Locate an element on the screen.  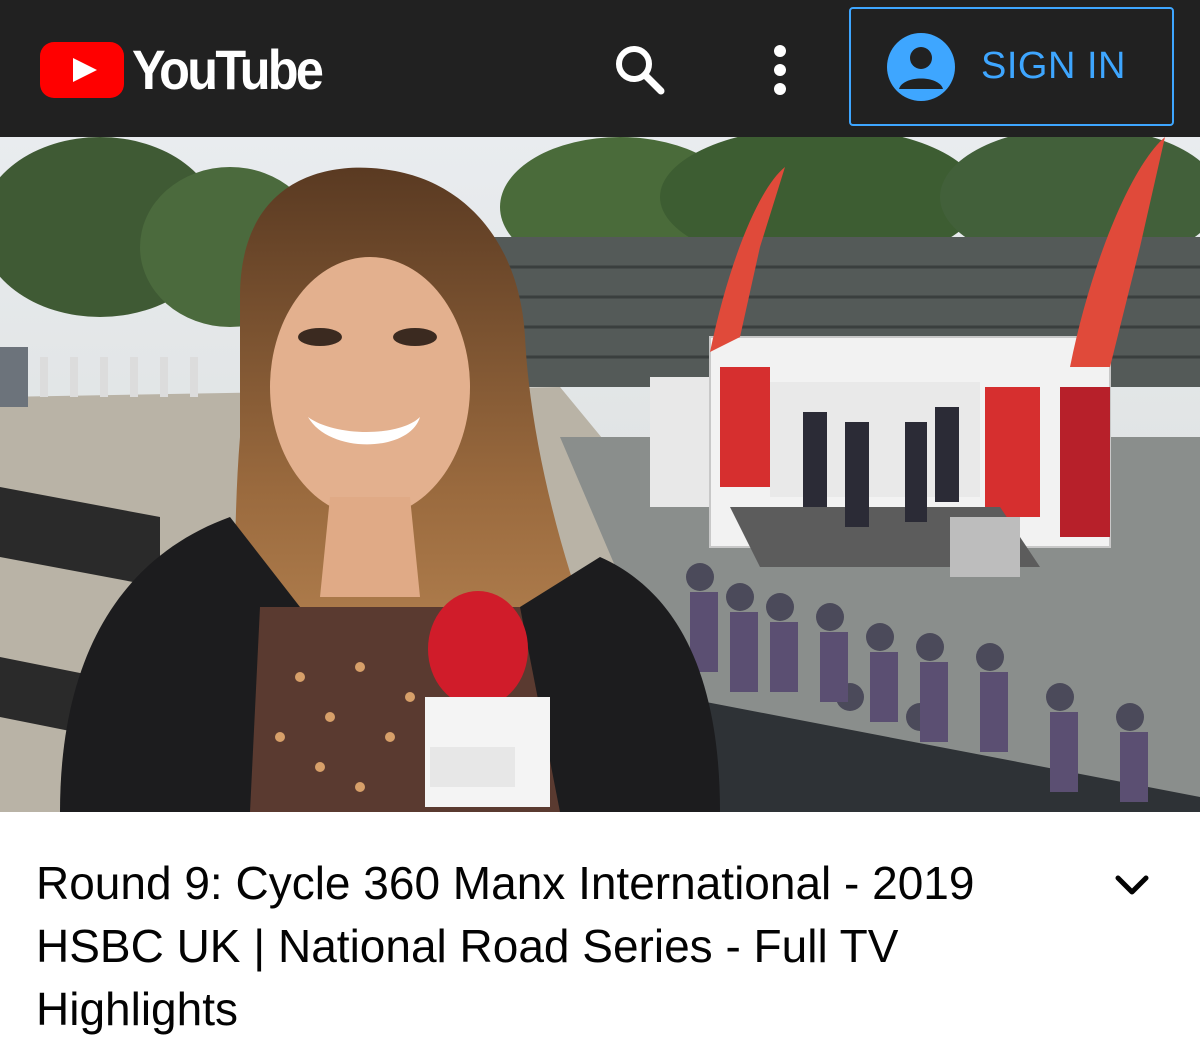
account-circle-icon is located at coordinates (921, 66).